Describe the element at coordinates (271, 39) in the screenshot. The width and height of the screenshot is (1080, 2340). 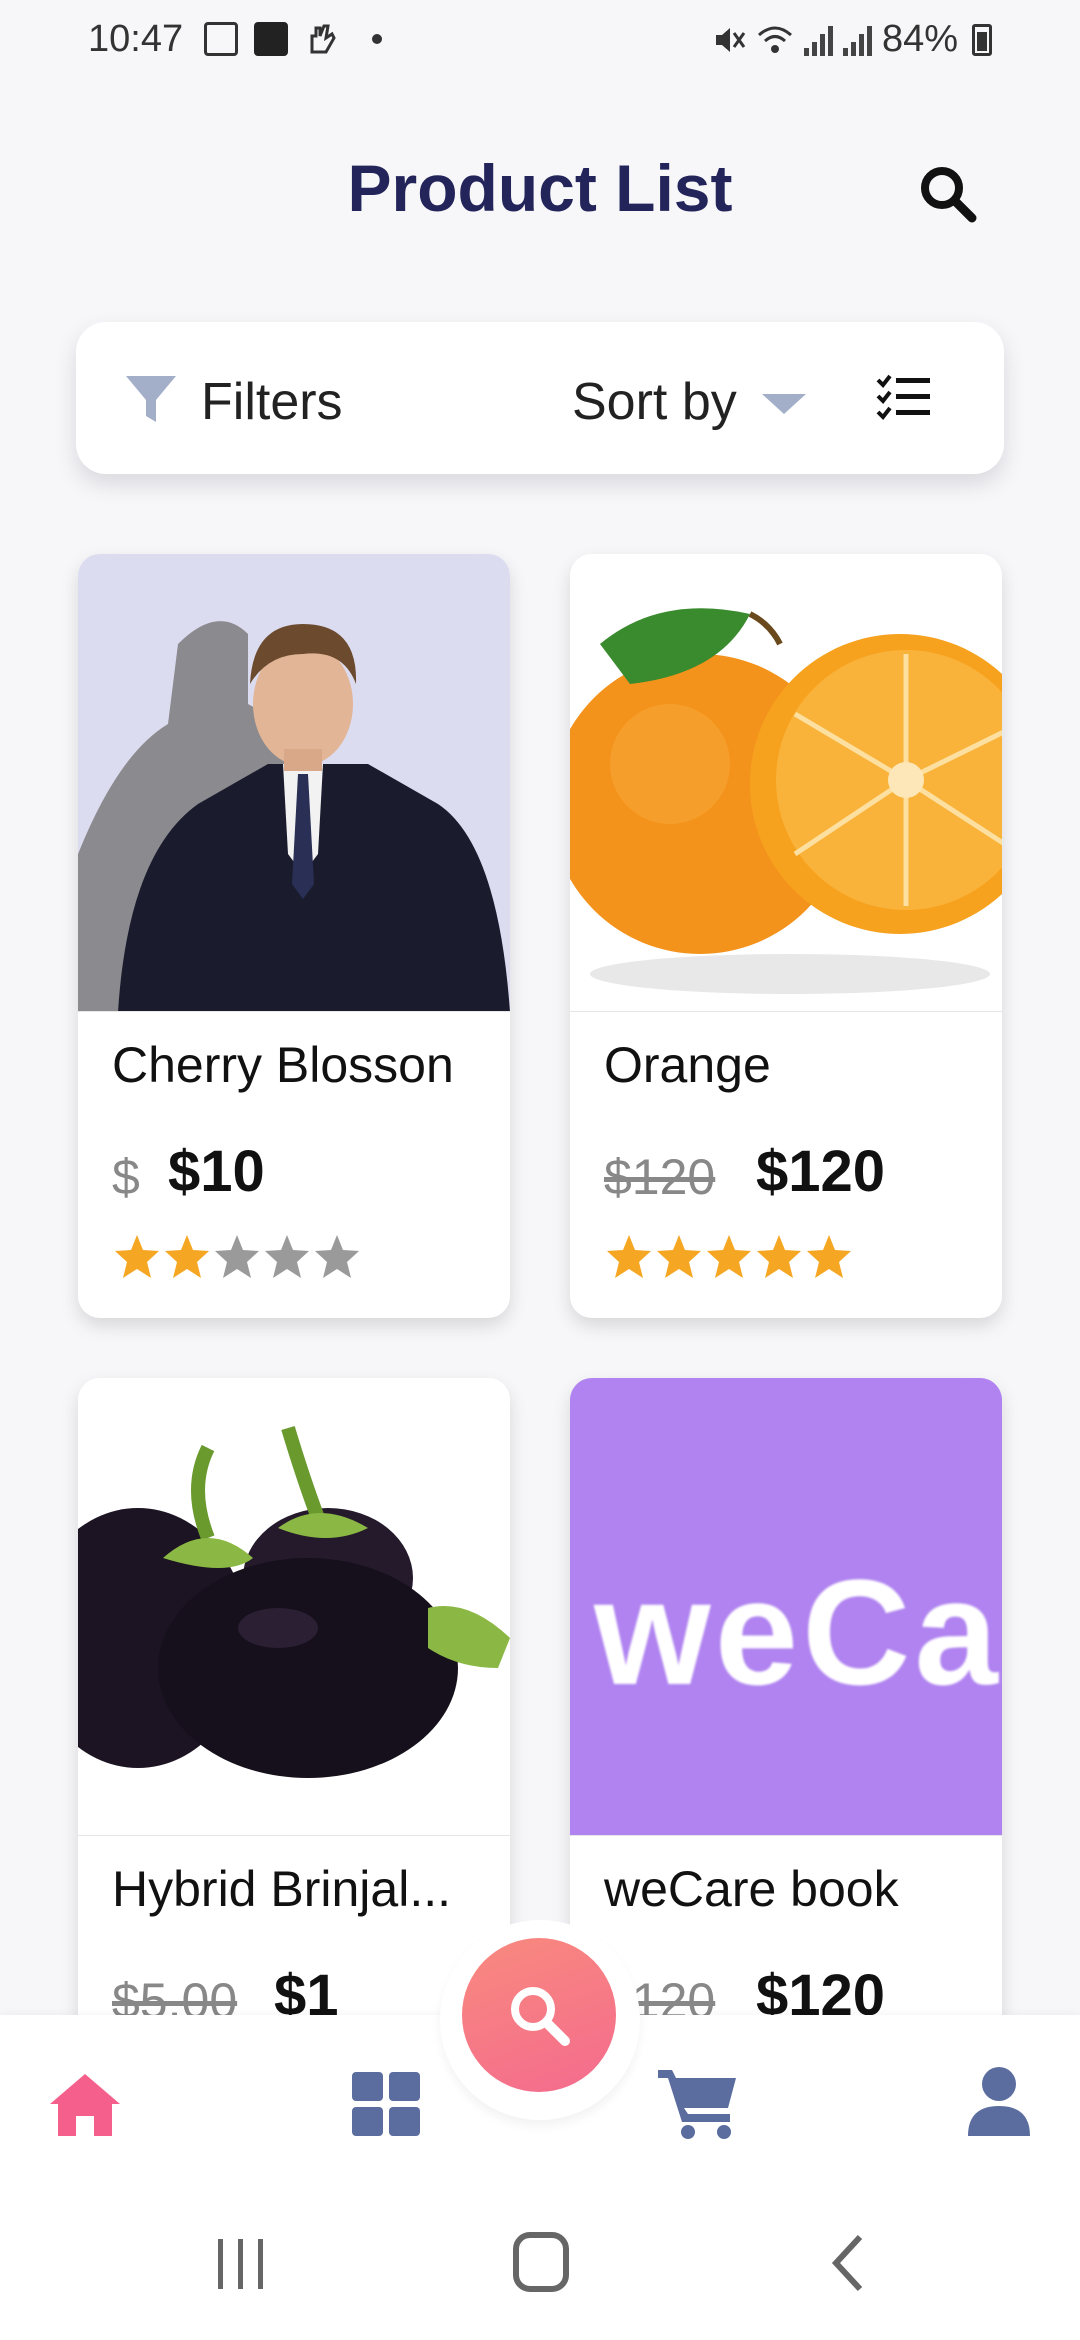
I see `app-notification-icon` at that location.